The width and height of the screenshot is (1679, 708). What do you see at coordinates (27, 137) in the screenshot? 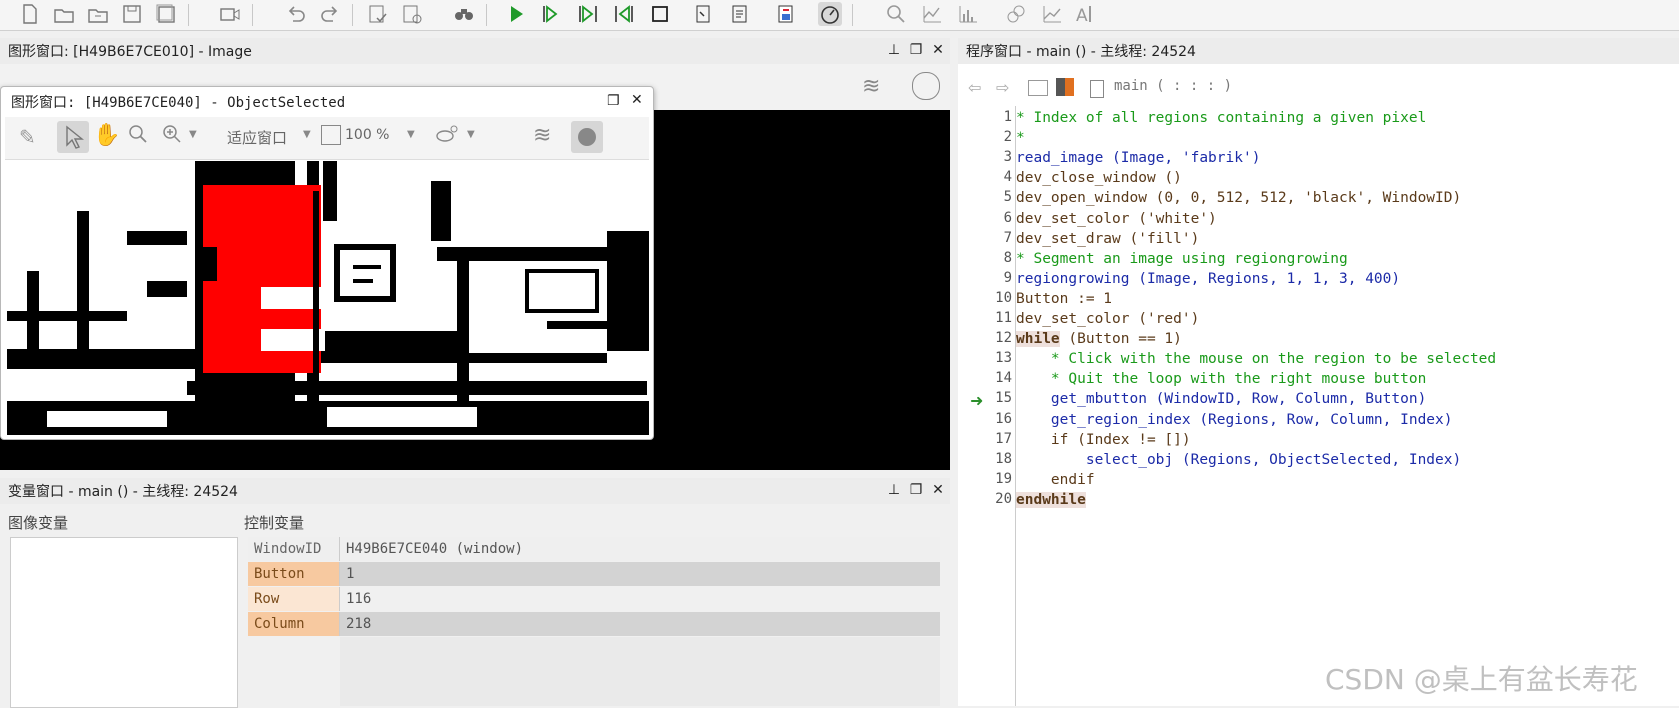
I see `brush-icon: ✎` at bounding box center [27, 137].